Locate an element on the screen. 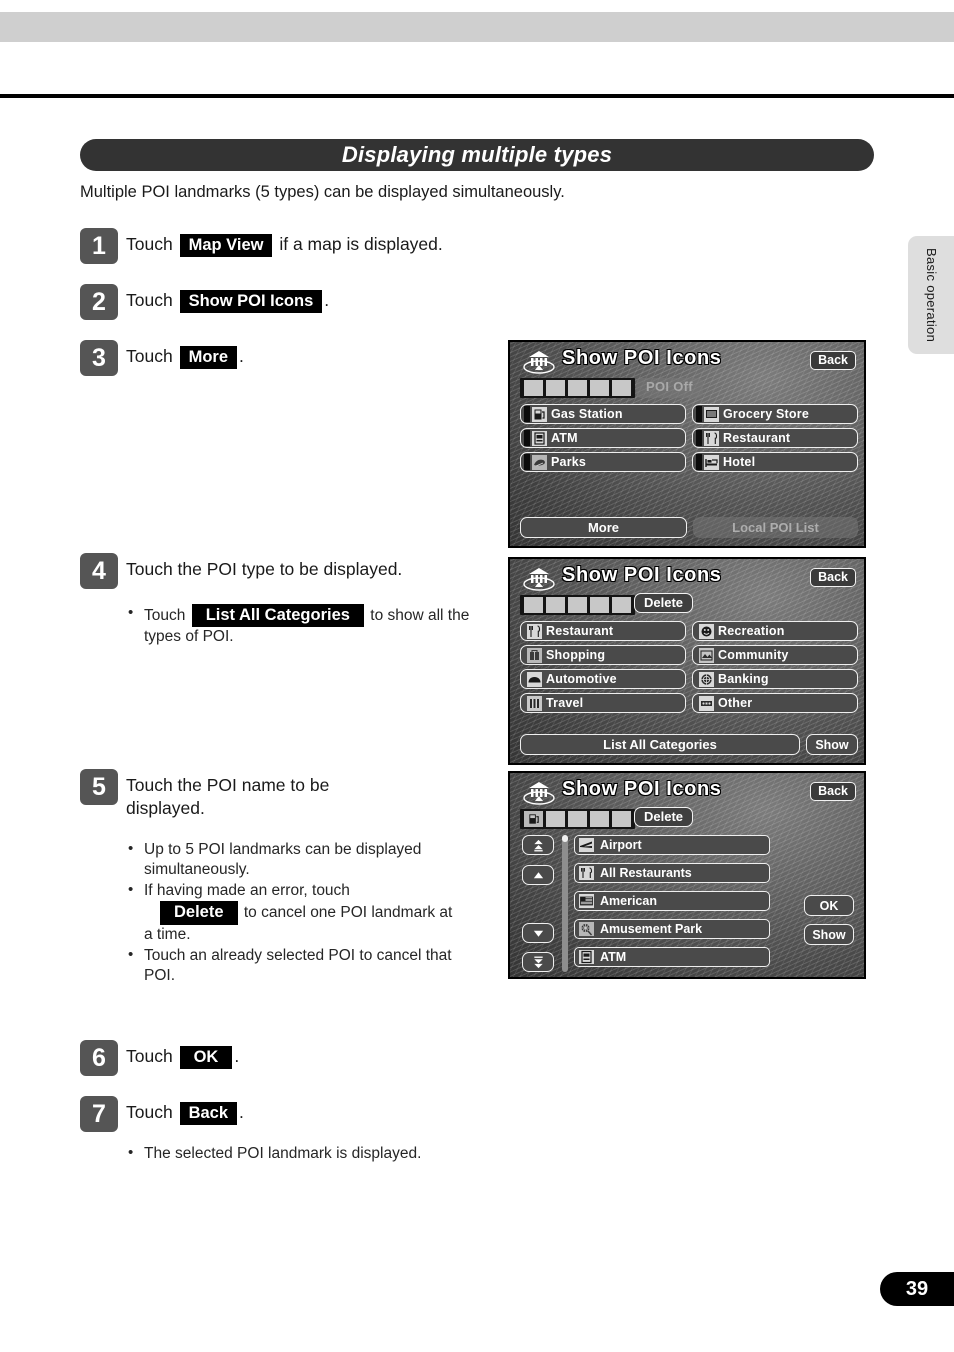 The height and width of the screenshot is (1352, 954). step-2-text: Touch Show POI Icons. is located at coordinates (227, 299).